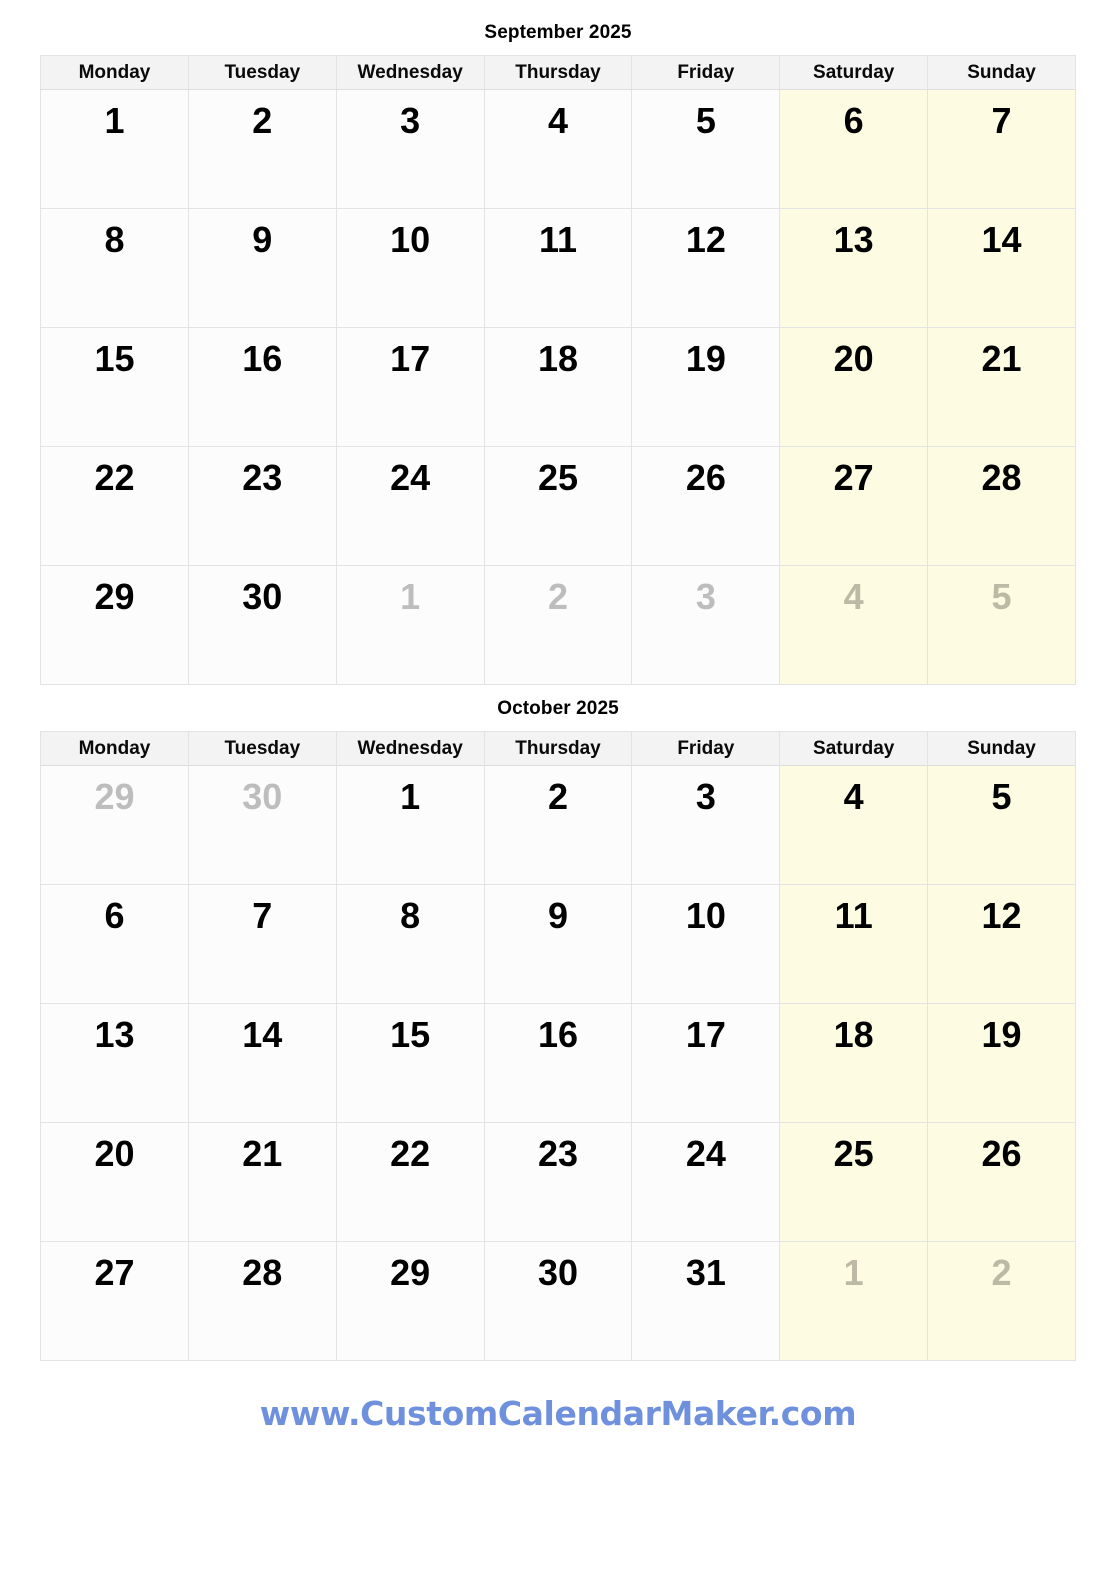  Describe the element at coordinates (262, 796) in the screenshot. I see `day-number: 30` at that location.